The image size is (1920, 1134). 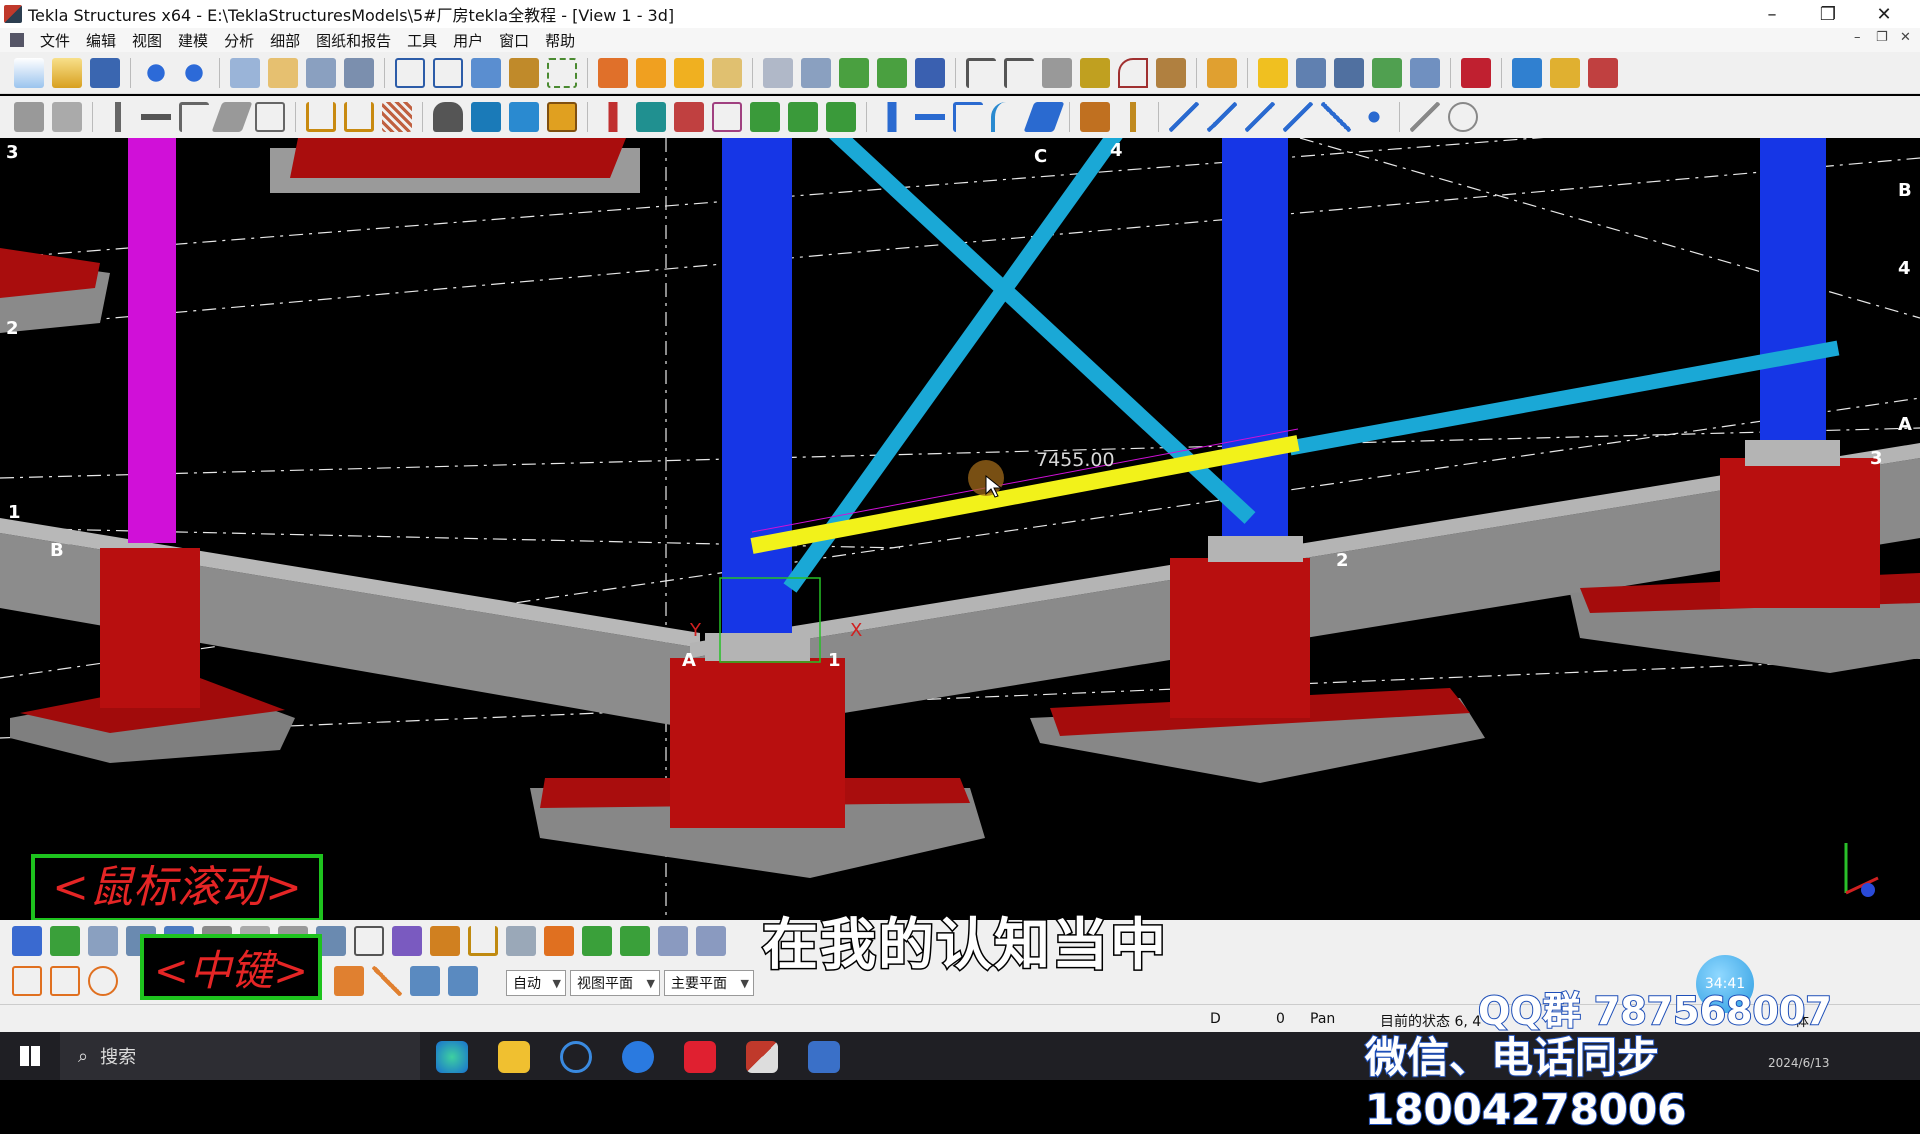 I want to click on view-properties-icon, so click(x=486, y=72).